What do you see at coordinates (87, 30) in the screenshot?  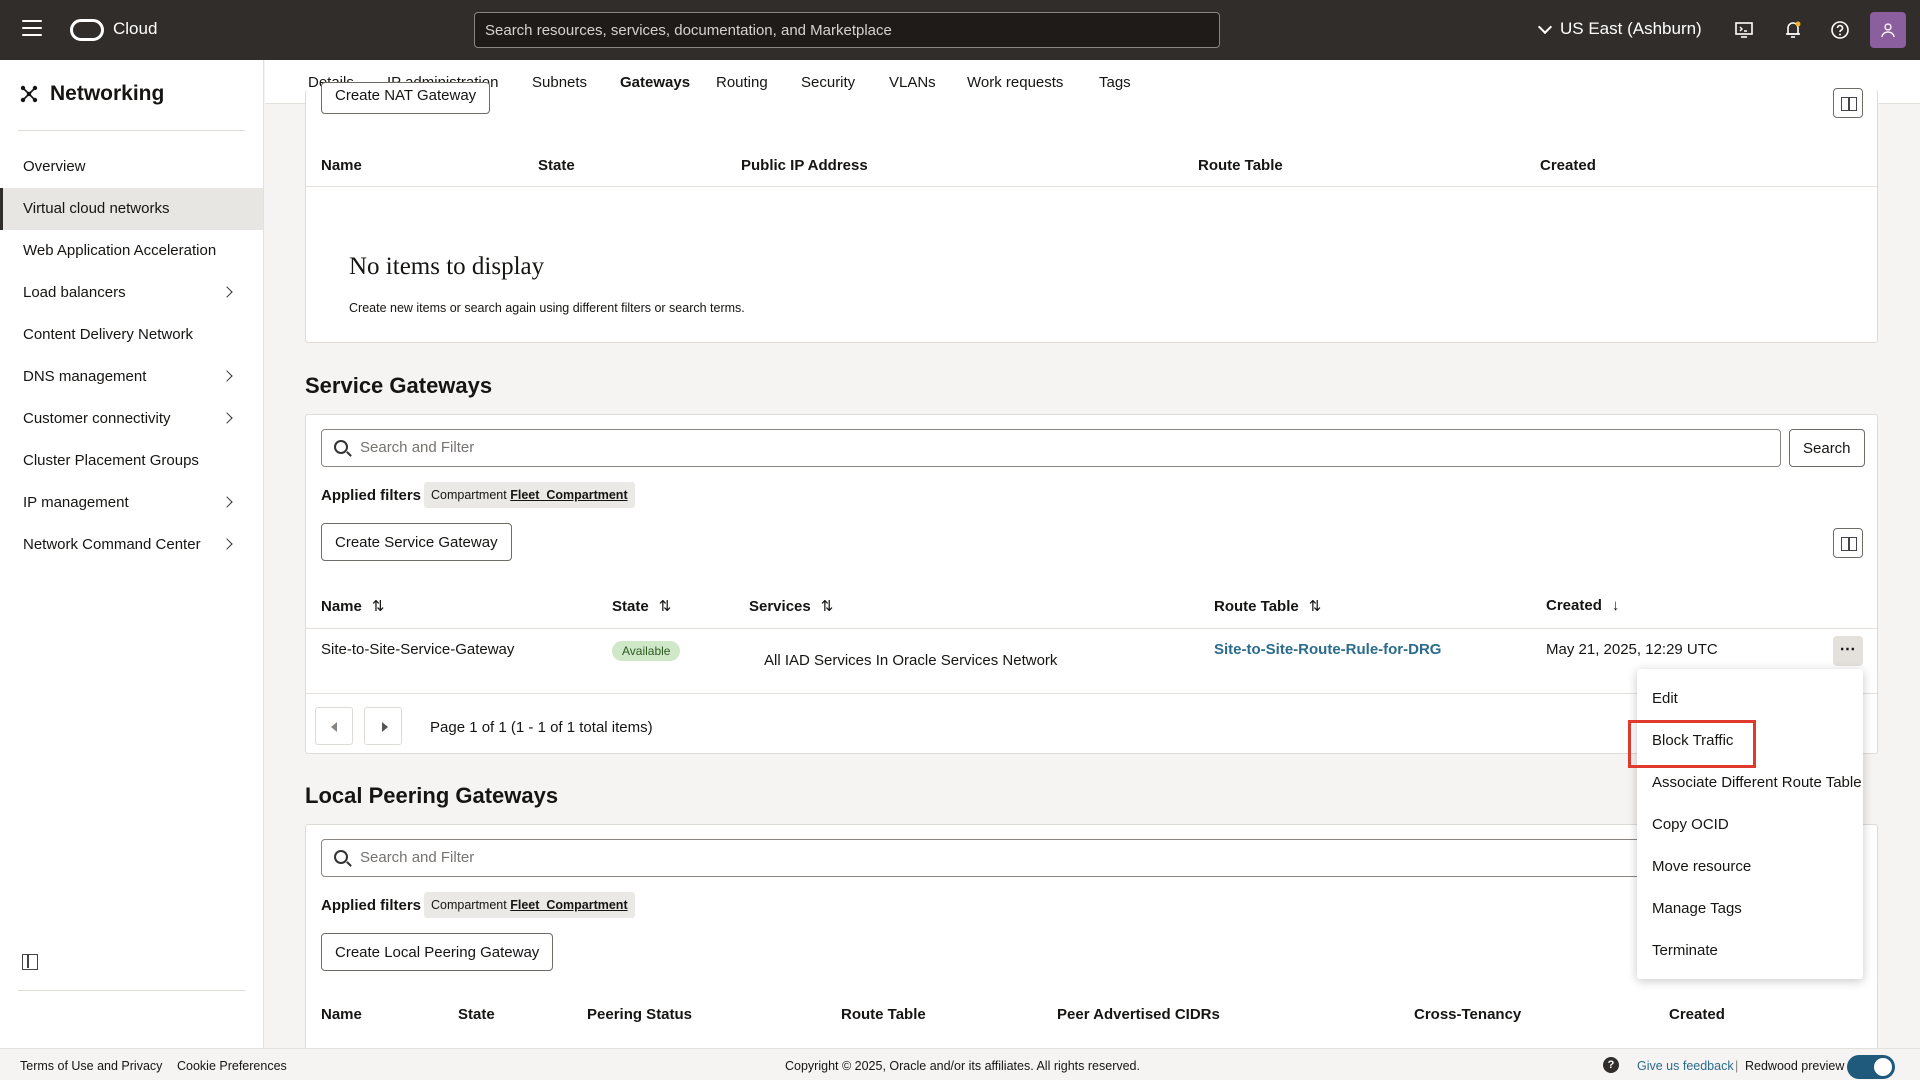 I see `oracle-logo-icon` at bounding box center [87, 30].